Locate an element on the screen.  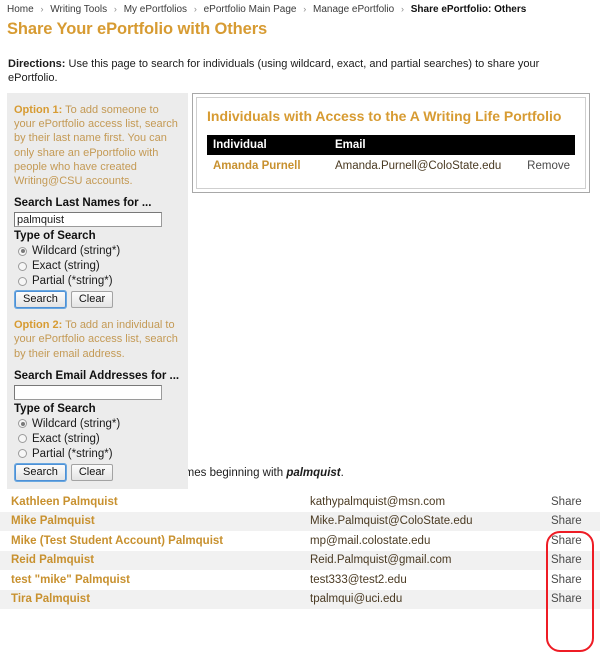
result-email: mp@mail.colostate.edu is located at coordinates (370, 540).